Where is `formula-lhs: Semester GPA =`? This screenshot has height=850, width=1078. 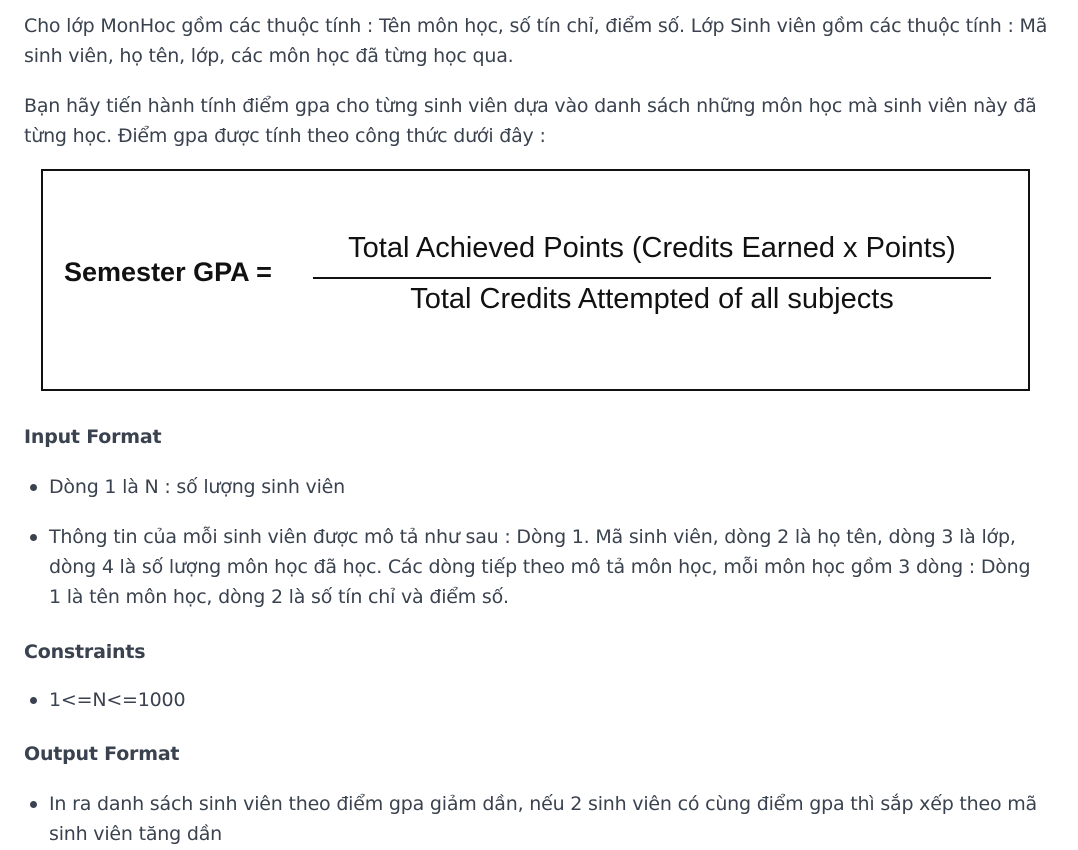 formula-lhs: Semester GPA = is located at coordinates (168, 272).